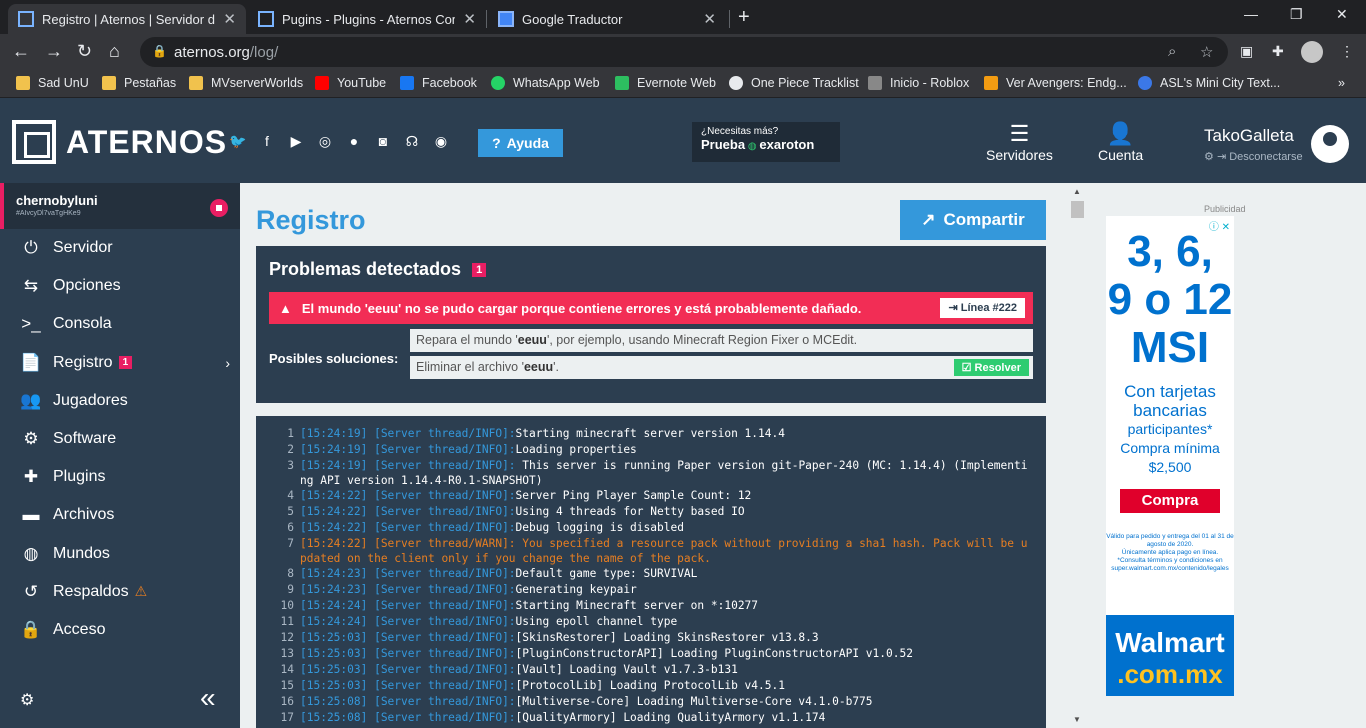  Describe the element at coordinates (766, 142) in the screenshot. I see `exaroton-promo: ¿Necesitas más? Prueba ◍ exaroton` at that location.